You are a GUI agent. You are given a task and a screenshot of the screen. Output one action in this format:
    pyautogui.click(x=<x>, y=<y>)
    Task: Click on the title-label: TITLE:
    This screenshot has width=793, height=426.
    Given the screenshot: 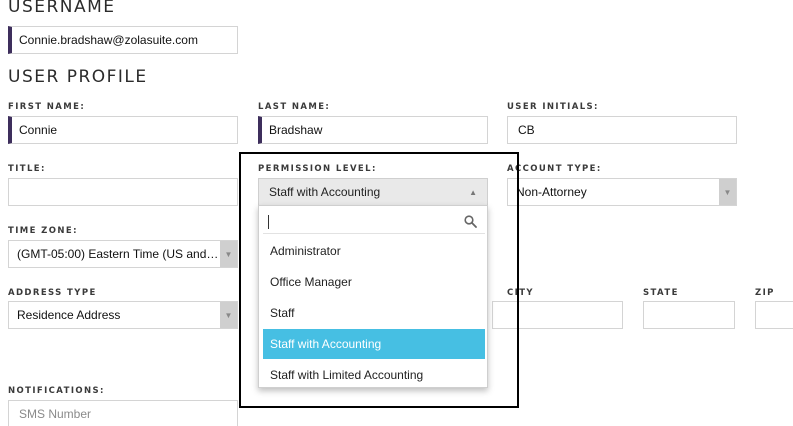 What is the action you would take?
    pyautogui.click(x=27, y=169)
    